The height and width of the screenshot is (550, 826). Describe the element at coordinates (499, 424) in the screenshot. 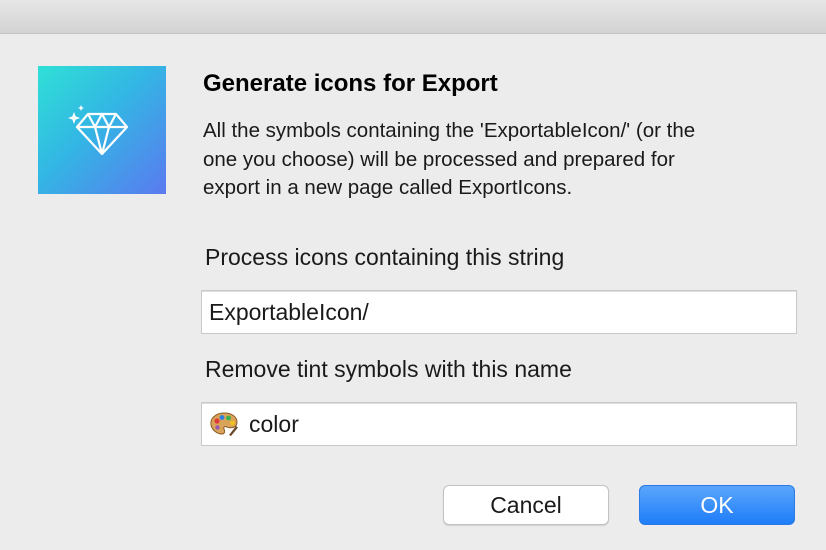

I see `tint-name-input: color` at that location.